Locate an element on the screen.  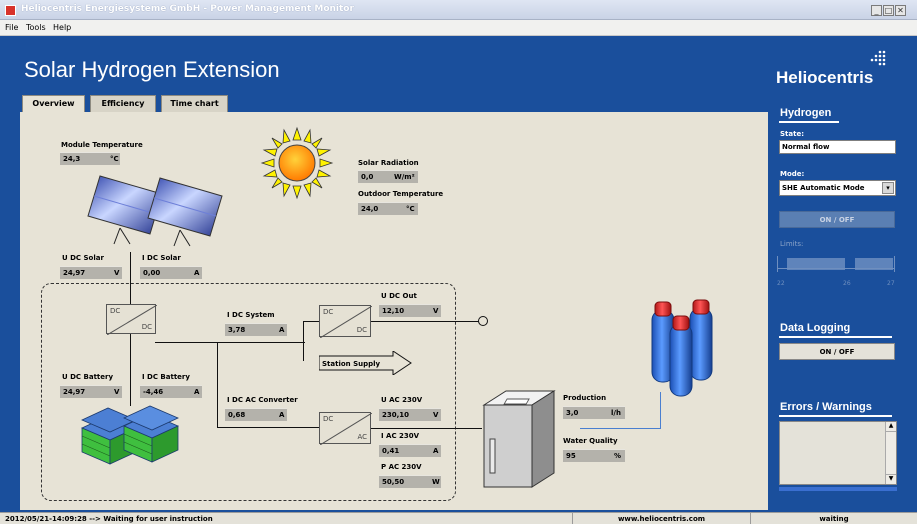
water-quality-label: Water Quality is located at coordinates (590, 441).